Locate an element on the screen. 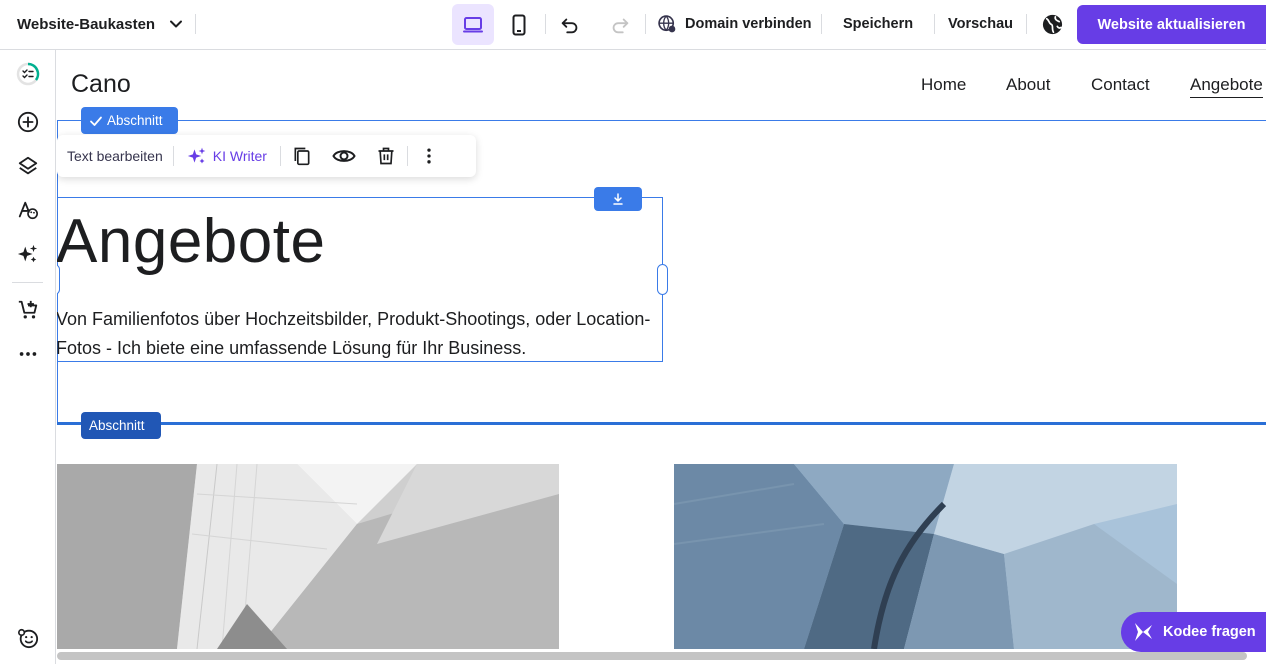 The height and width of the screenshot is (664, 1266). trash-icon is located at coordinates (386, 156).